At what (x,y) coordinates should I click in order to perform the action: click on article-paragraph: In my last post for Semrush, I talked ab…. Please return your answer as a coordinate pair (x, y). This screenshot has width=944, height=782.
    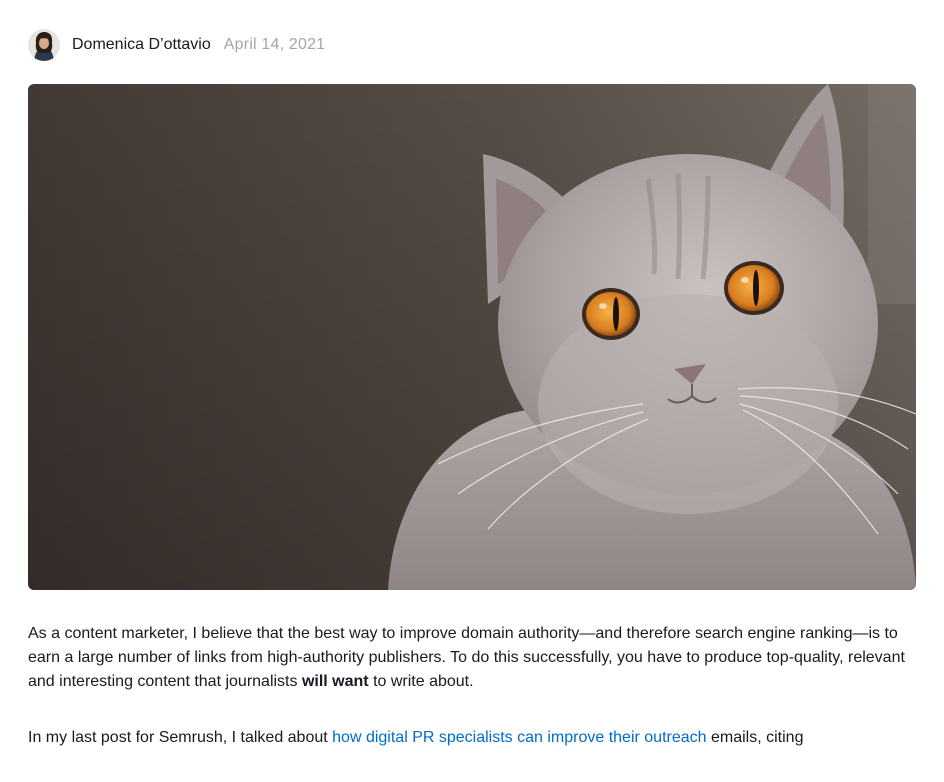
    Looking at the image, I should click on (472, 738).